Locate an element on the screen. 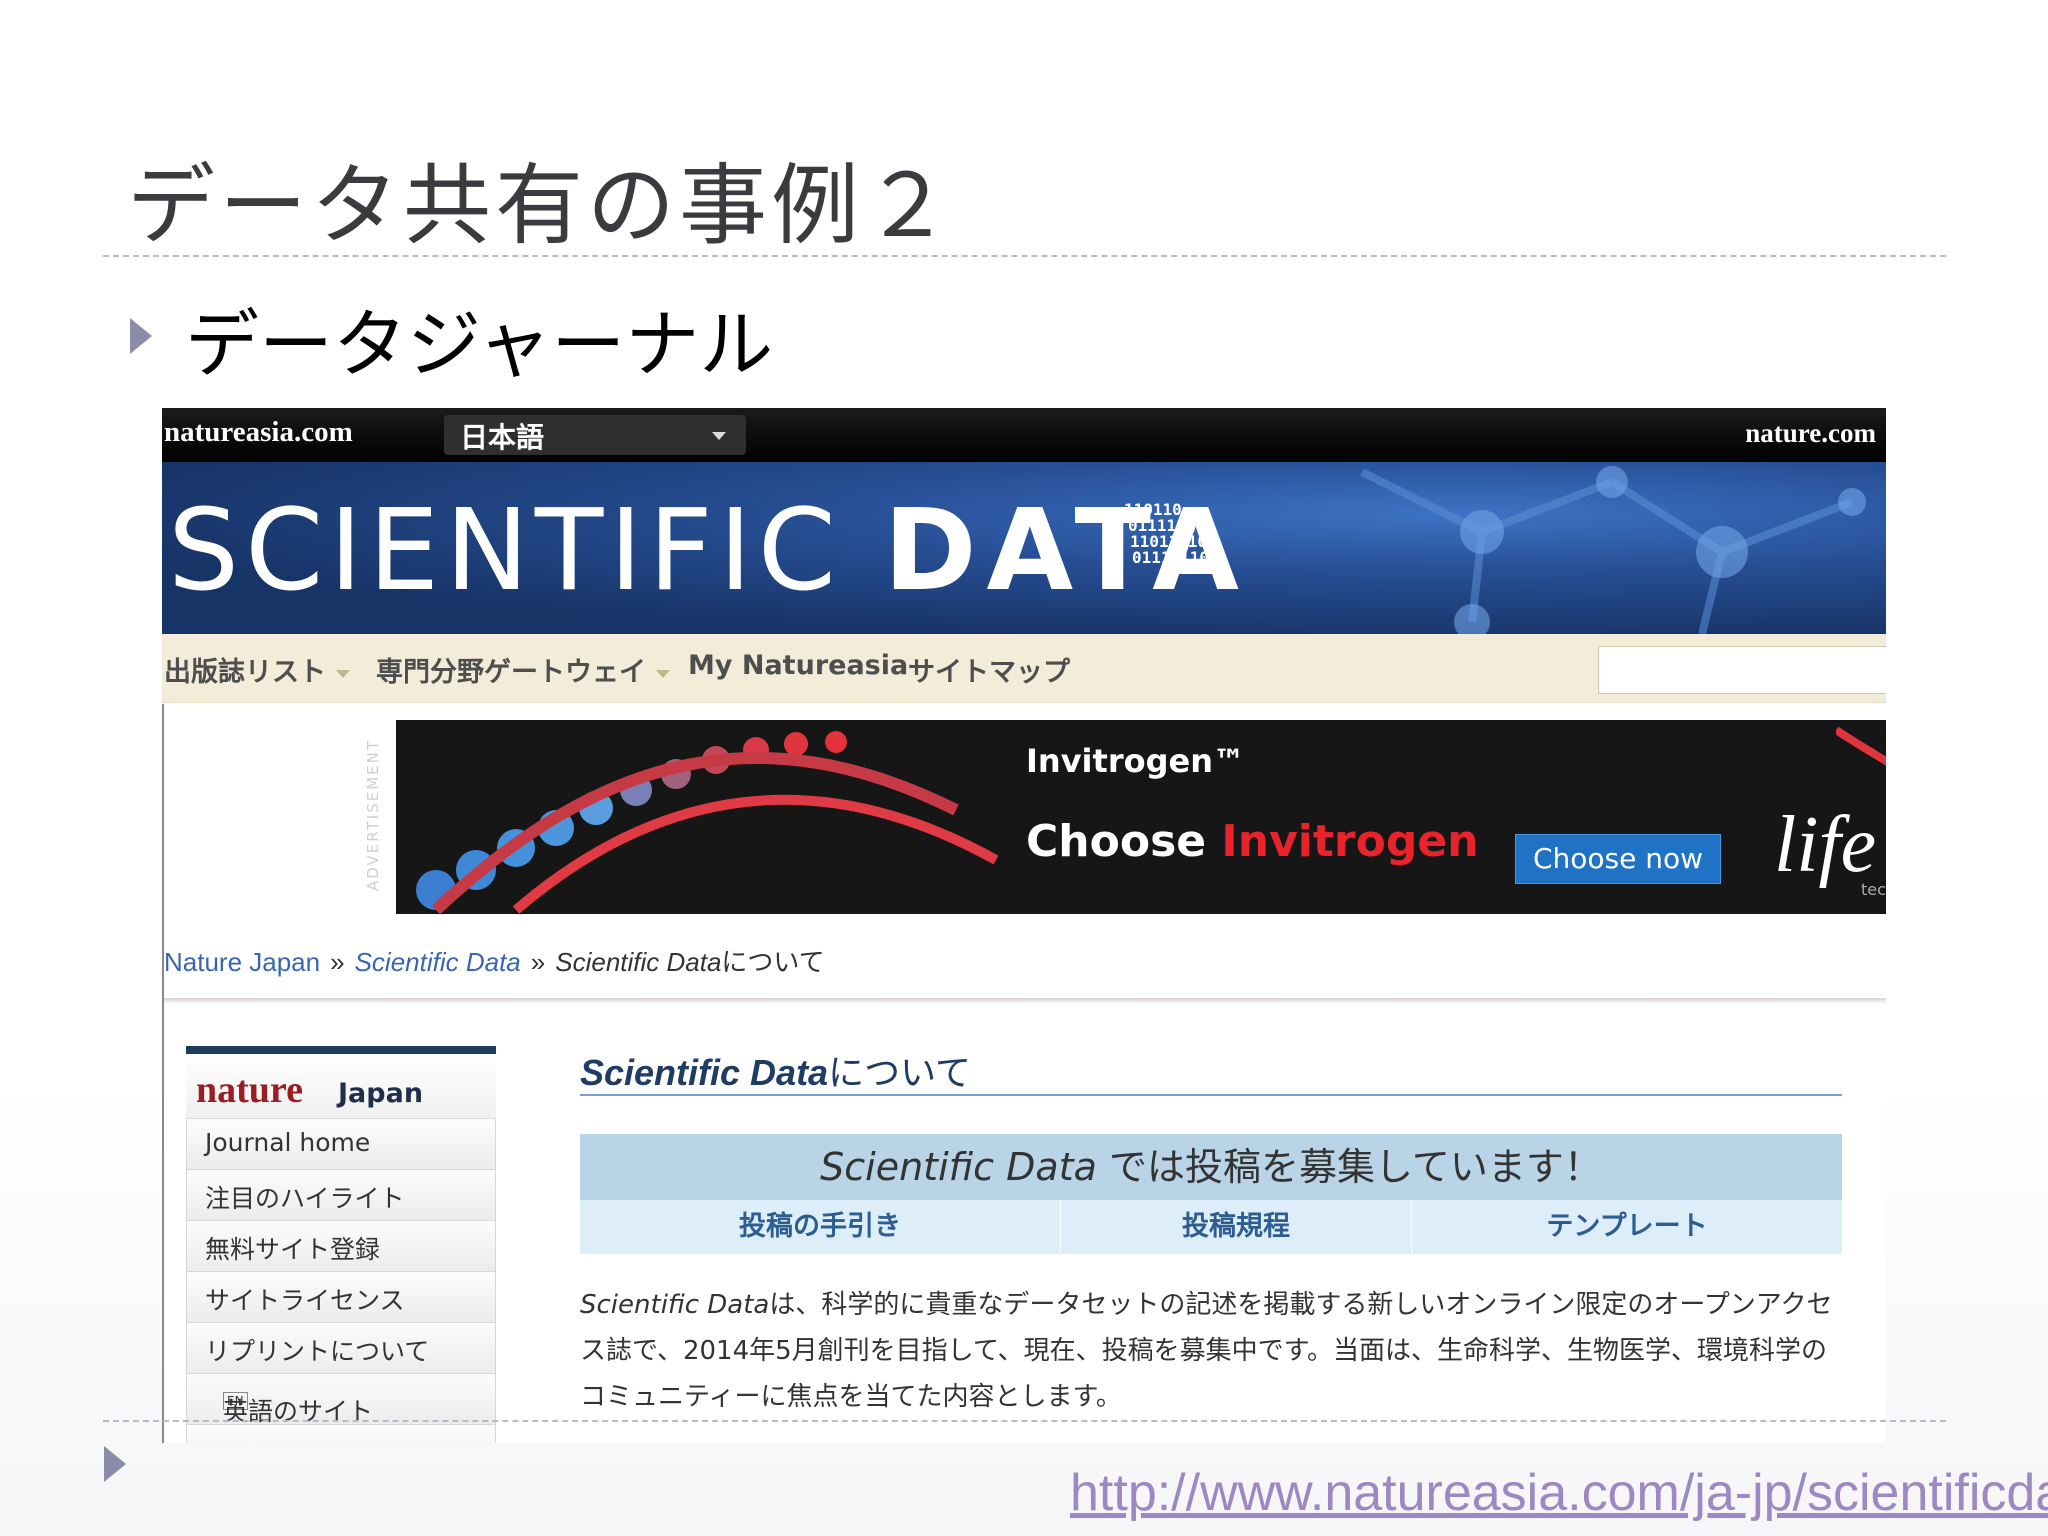 This screenshot has width=2048, height=1536. breadcrumb-current-rest: について is located at coordinates (773, 962).